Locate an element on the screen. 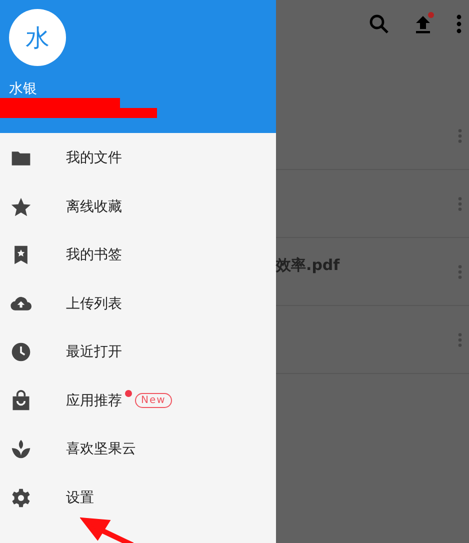 The height and width of the screenshot is (543, 469). menu-item: 上传列表 is located at coordinates (138, 304).